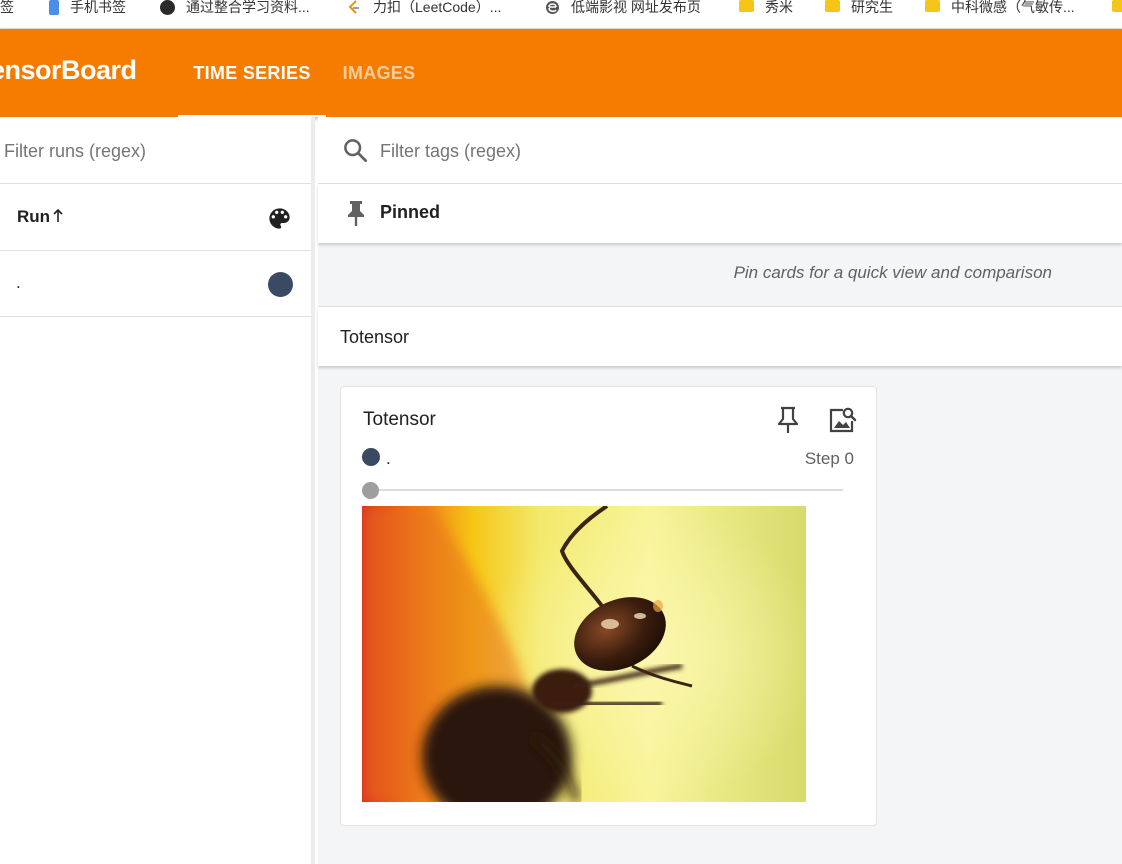 This screenshot has width=1122, height=864. I want to click on card-group-name: Totensor, so click(375, 337).